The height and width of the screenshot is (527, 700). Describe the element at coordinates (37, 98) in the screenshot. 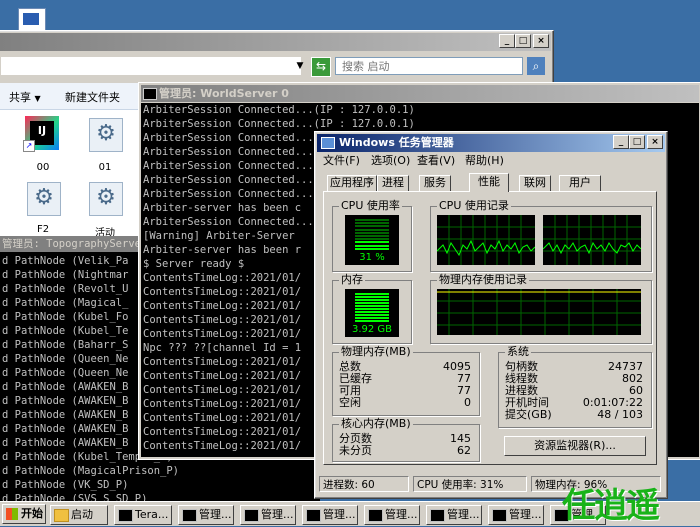

I see `chevron-down-icon: ▼` at that location.